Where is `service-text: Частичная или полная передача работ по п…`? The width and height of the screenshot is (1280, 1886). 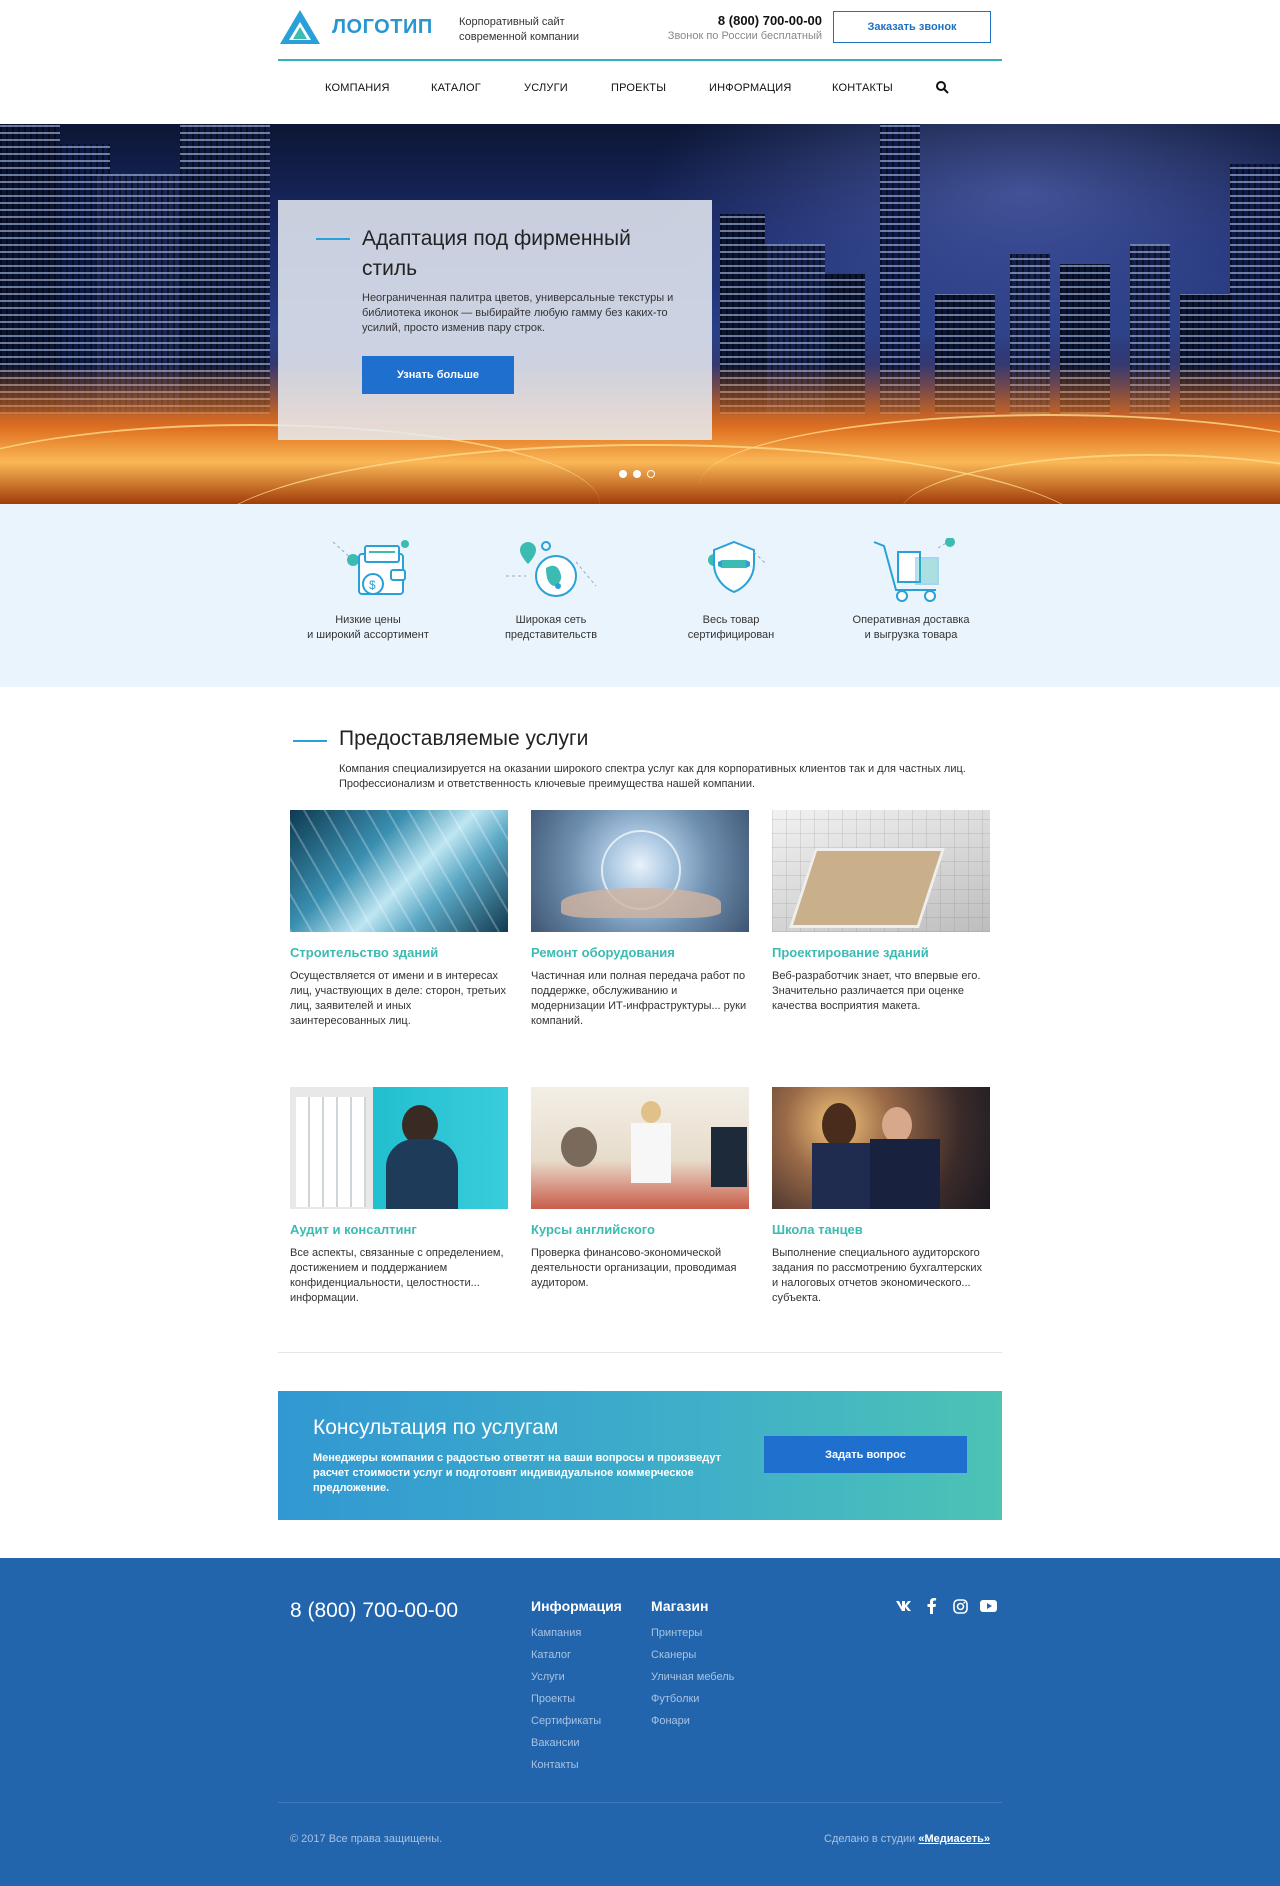 service-text: Частичная или полная передача работ по п… is located at coordinates (639, 998).